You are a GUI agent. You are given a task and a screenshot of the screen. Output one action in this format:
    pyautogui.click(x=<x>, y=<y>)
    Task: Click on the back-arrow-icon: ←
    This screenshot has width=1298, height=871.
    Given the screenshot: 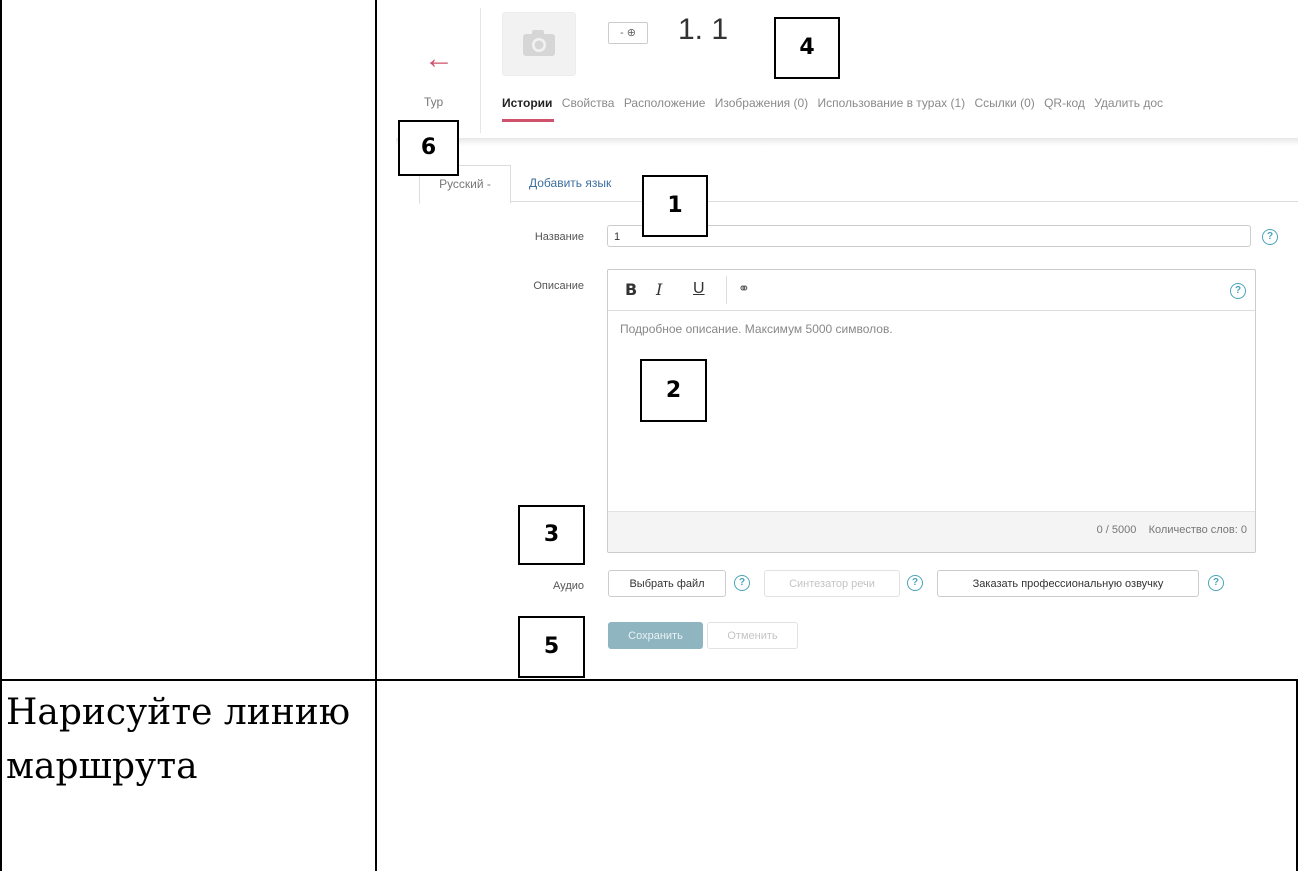 What is the action you would take?
    pyautogui.click(x=439, y=59)
    